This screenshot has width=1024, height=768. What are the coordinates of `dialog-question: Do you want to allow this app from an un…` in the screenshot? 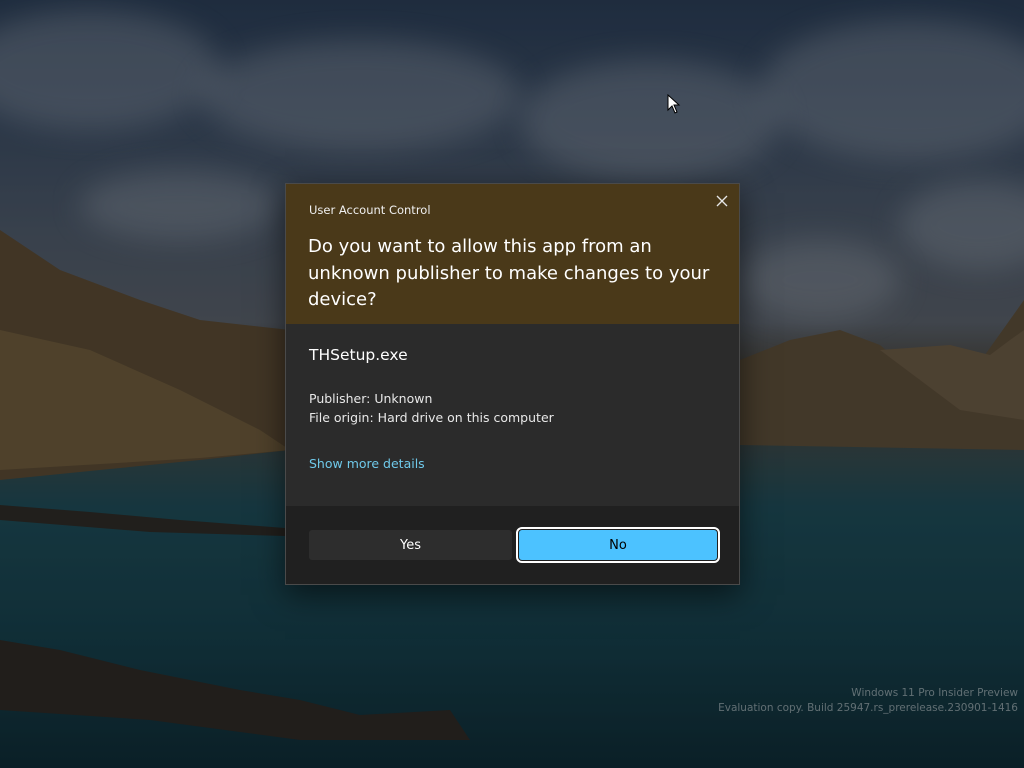 It's located at (509, 273).